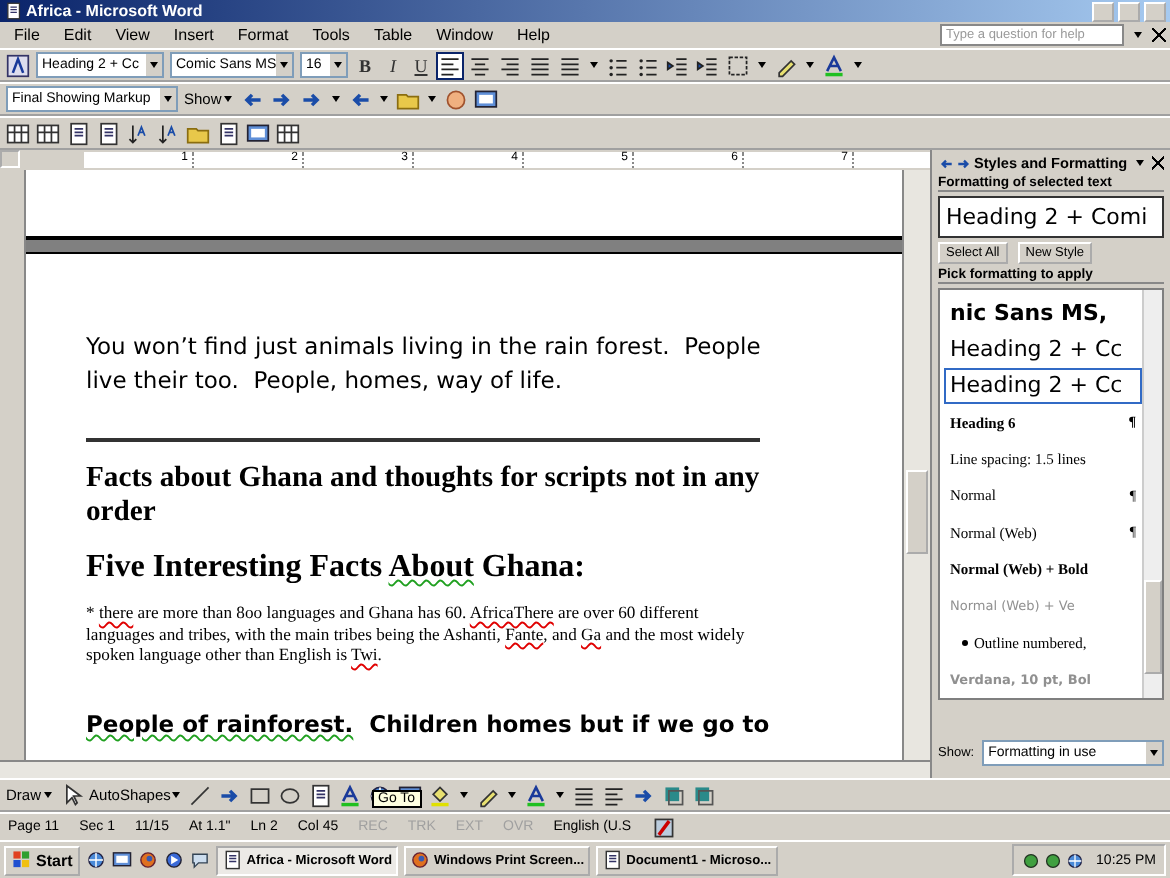 The image size is (1170, 878). Describe the element at coordinates (465, 769) in the screenshot. I see `horizontal-scrollbar` at that location.